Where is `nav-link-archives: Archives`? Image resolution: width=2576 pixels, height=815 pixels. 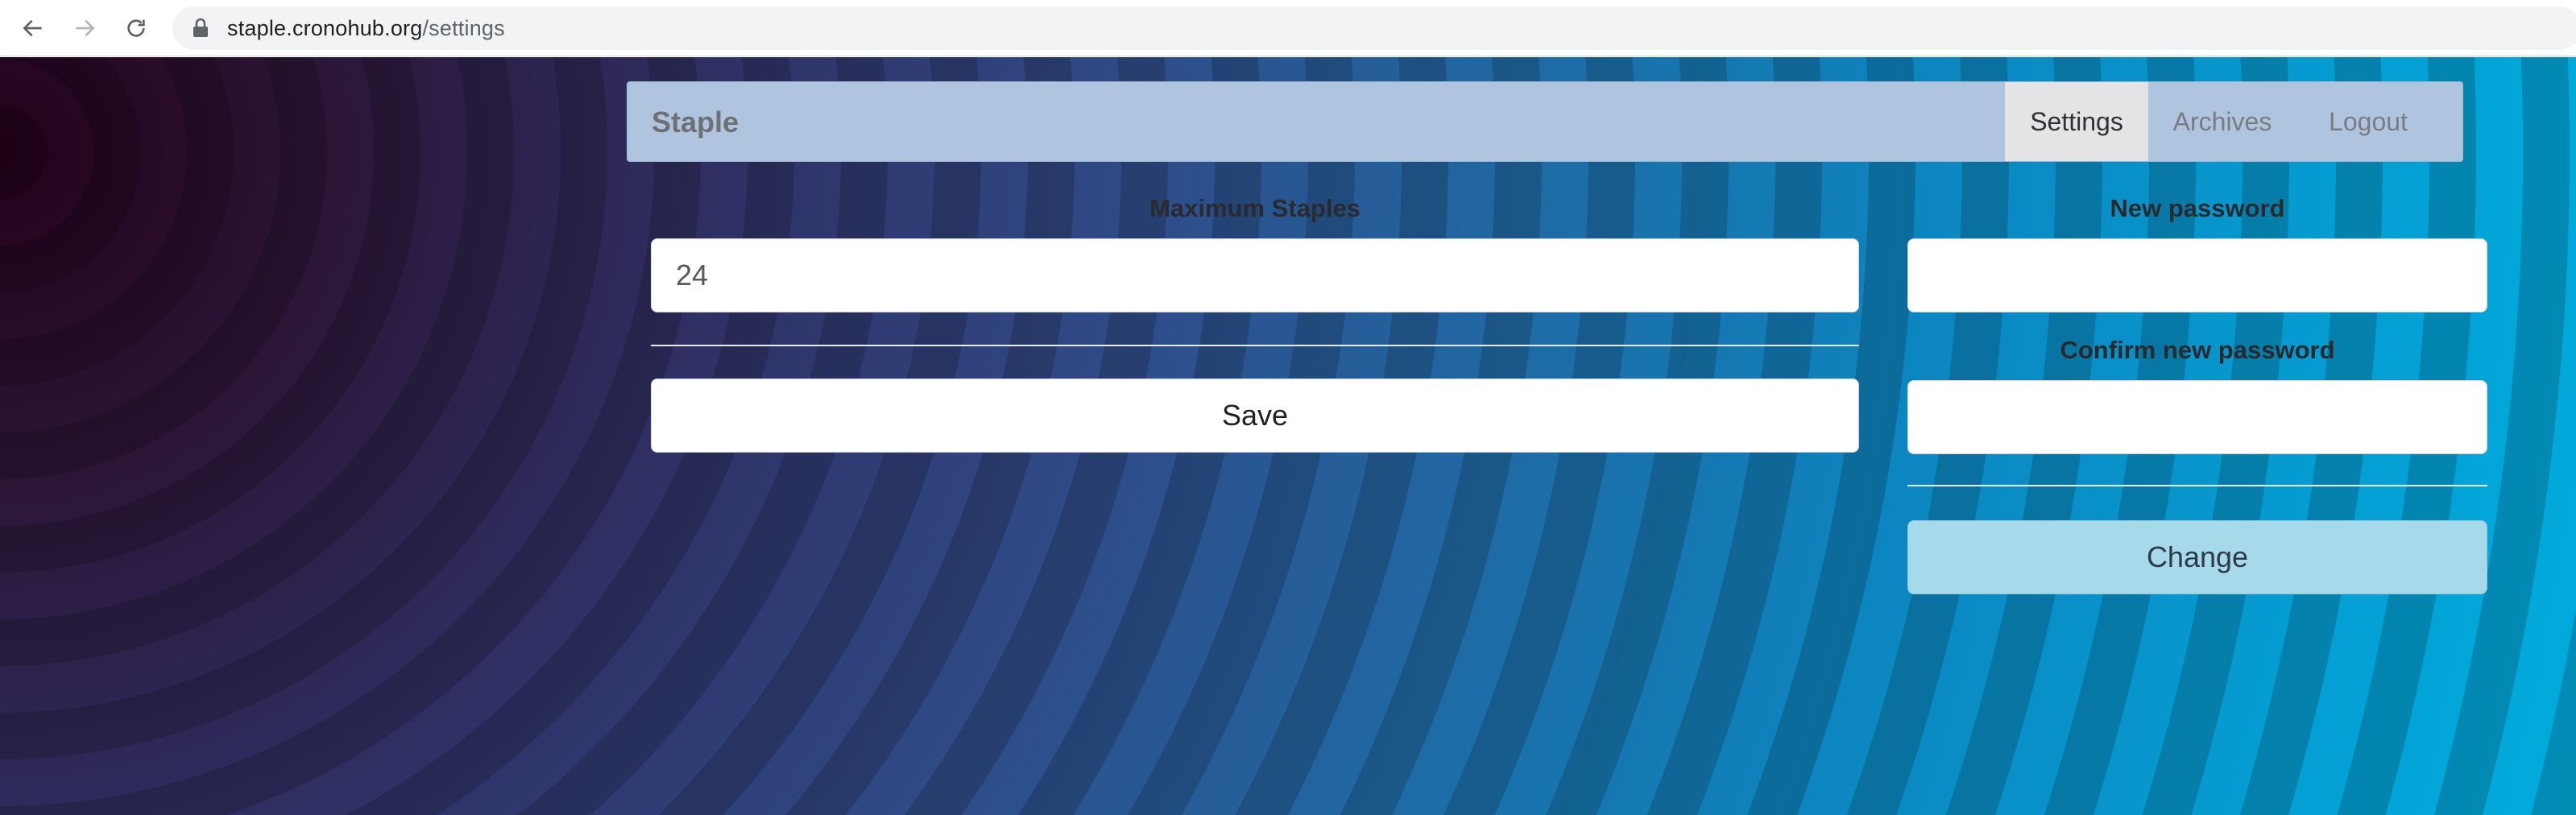
nav-link-archives: Archives is located at coordinates (2222, 121).